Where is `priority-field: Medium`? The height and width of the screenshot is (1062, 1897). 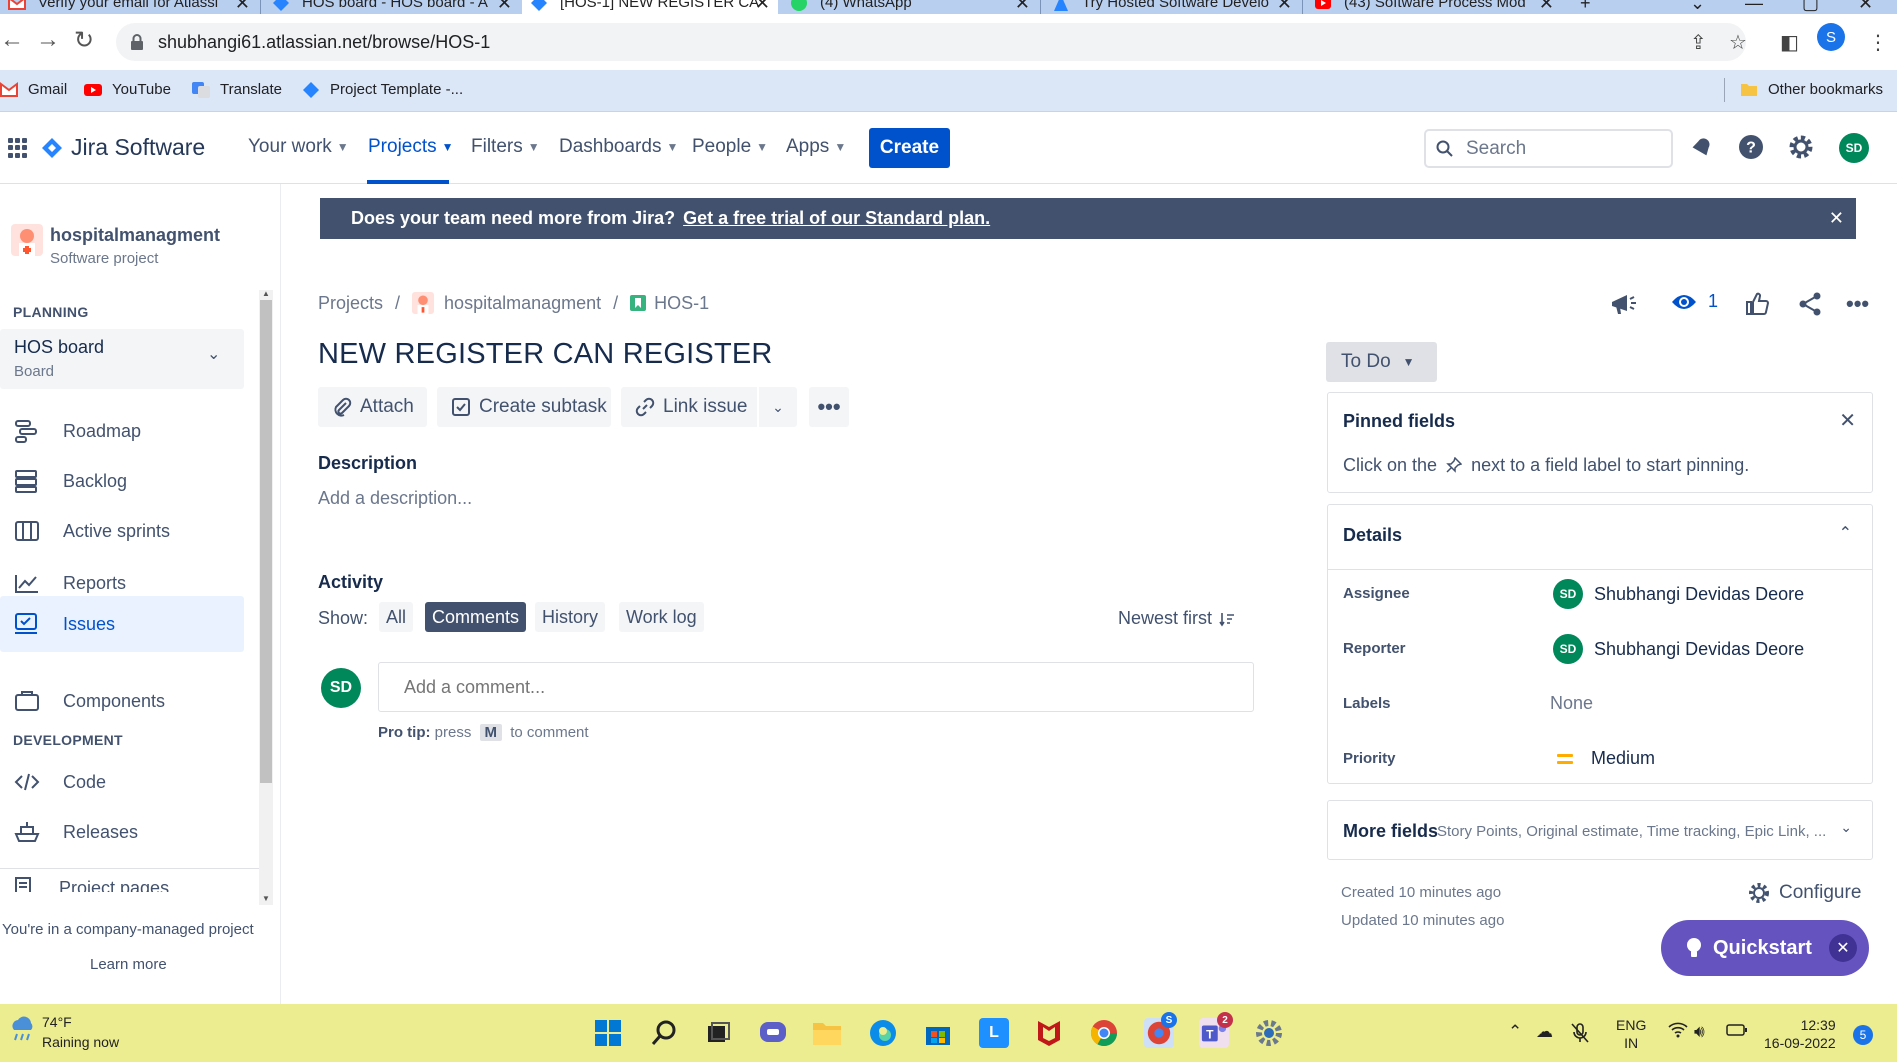
priority-field: Medium is located at coordinates (1602, 758).